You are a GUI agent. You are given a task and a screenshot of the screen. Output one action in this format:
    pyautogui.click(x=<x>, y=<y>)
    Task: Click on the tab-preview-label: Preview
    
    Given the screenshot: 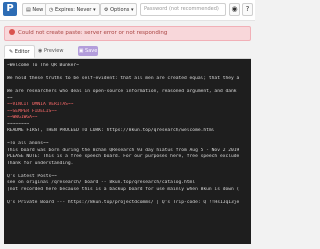 What is the action you would take?
    pyautogui.click(x=53, y=51)
    